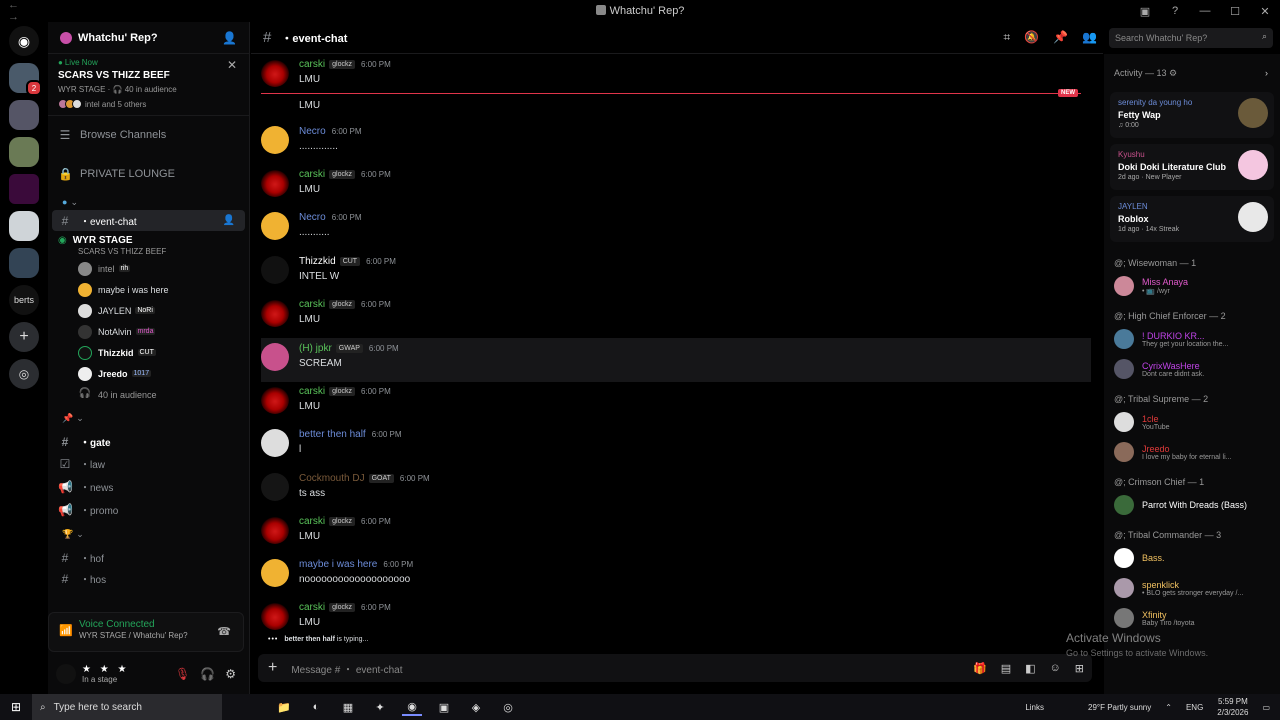 This screenshot has width=1280, height=720. What do you see at coordinates (675, 668) in the screenshot?
I see `message-composer: + Message # ・ event-chat 🎁 ▤ ◧ ☺ ⊞` at bounding box center [675, 668].